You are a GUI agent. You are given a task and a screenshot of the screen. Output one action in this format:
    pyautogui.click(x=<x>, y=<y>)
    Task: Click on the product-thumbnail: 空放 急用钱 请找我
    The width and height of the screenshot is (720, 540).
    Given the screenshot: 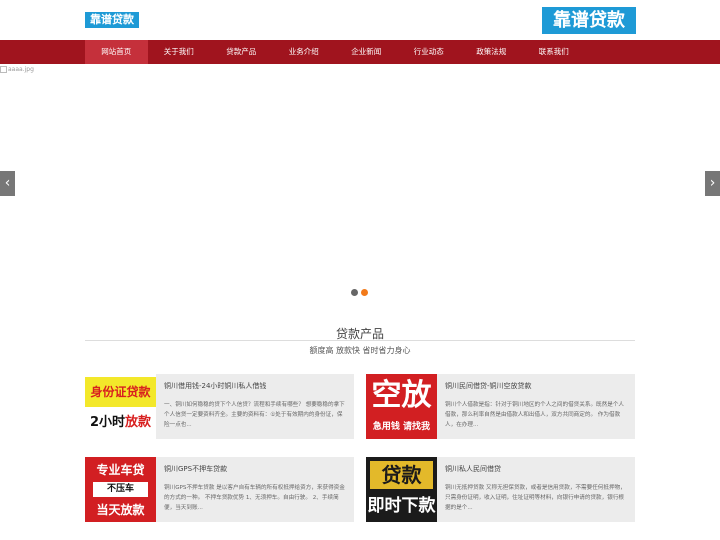 What is the action you would take?
    pyautogui.click(x=401, y=406)
    